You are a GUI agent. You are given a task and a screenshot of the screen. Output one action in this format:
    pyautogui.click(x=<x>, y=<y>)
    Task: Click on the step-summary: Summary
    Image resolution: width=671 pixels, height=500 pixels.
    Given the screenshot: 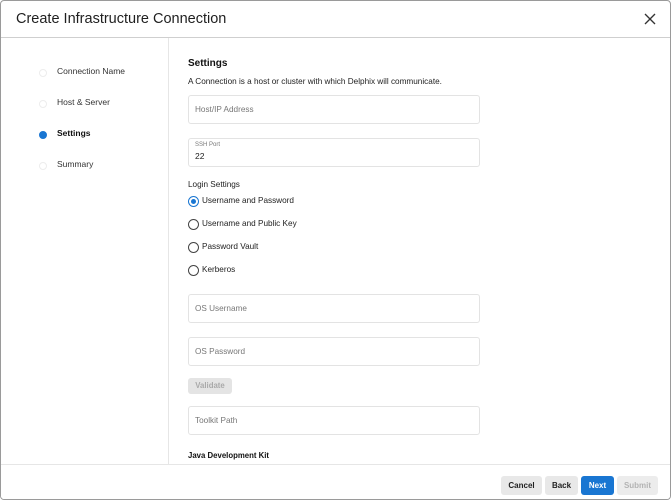 What is the action you would take?
    pyautogui.click(x=84, y=166)
    